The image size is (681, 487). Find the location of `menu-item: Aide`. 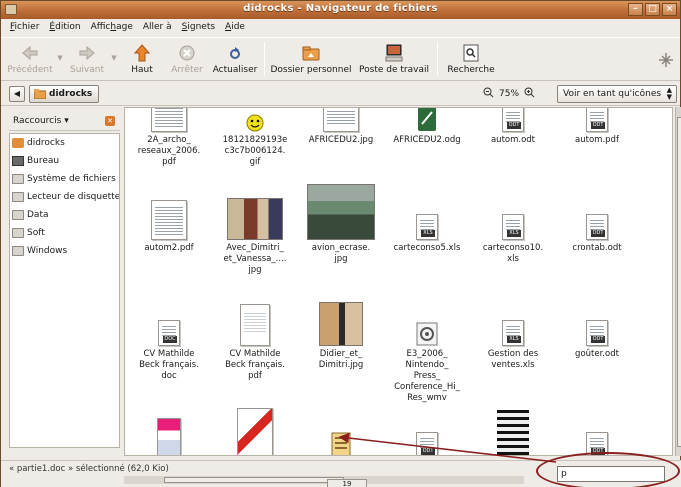

menu-item: Aide is located at coordinates (235, 28).